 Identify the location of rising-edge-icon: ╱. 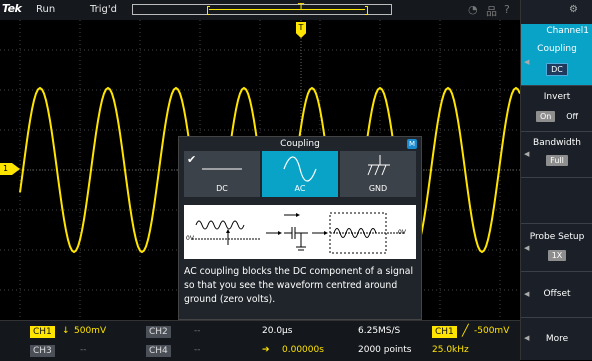
(465, 330).